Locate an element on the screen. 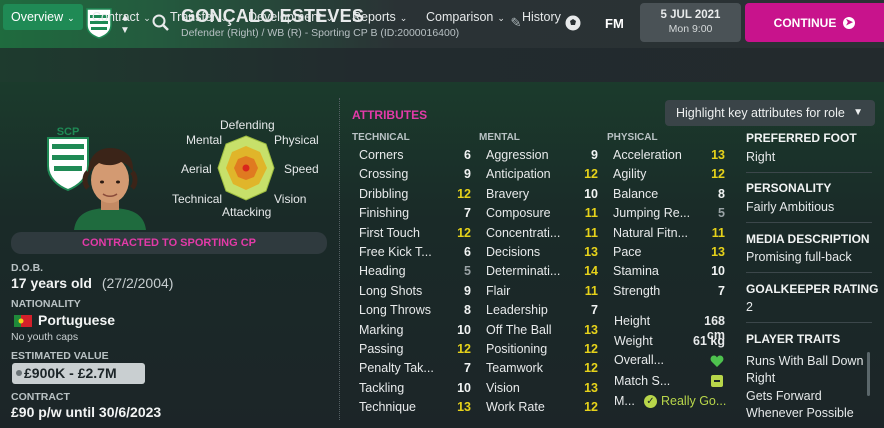 Image resolution: width=884 pixels, height=428 pixels. attribute-name: Stamina is located at coordinates (636, 271).